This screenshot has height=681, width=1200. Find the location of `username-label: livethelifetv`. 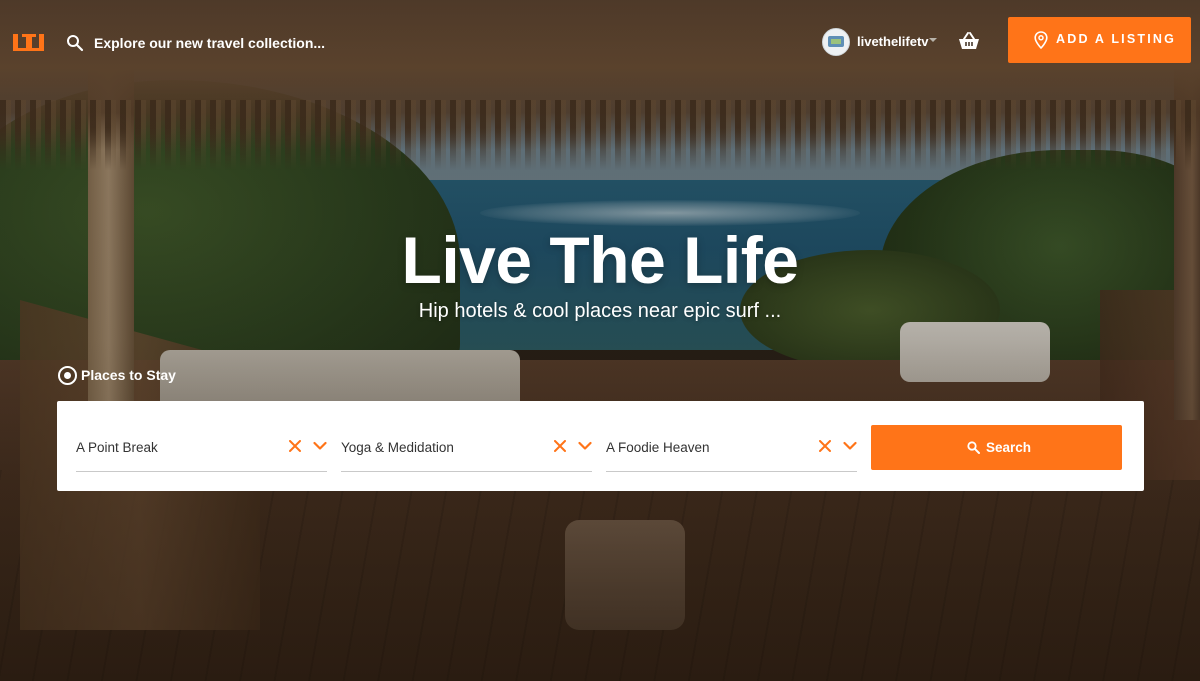

username-label: livethelifetv is located at coordinates (893, 41).